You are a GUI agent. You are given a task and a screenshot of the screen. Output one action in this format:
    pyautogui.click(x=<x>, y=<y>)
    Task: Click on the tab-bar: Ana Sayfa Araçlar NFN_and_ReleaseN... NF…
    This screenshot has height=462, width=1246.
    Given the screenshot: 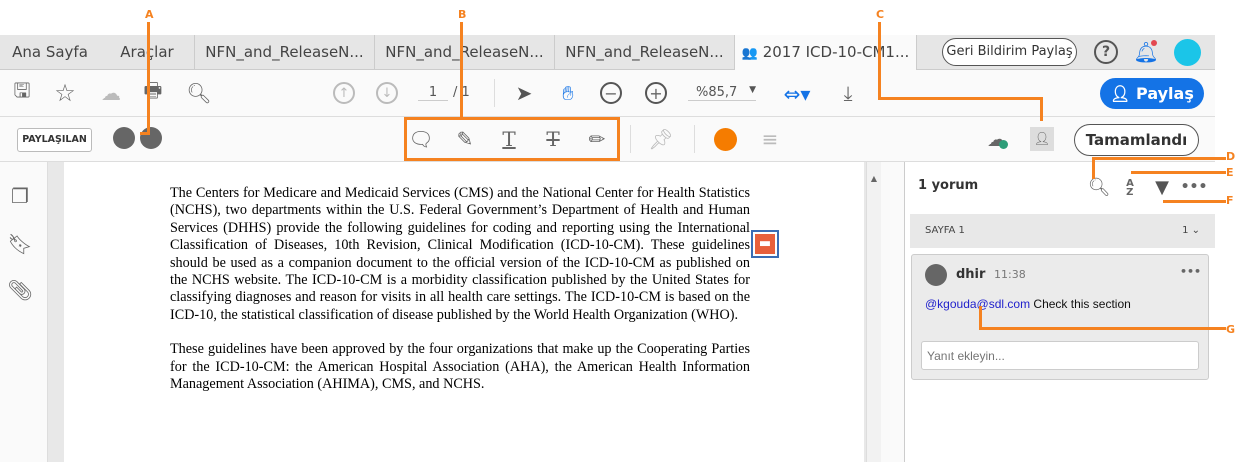 What is the action you would take?
    pyautogui.click(x=607, y=66)
    